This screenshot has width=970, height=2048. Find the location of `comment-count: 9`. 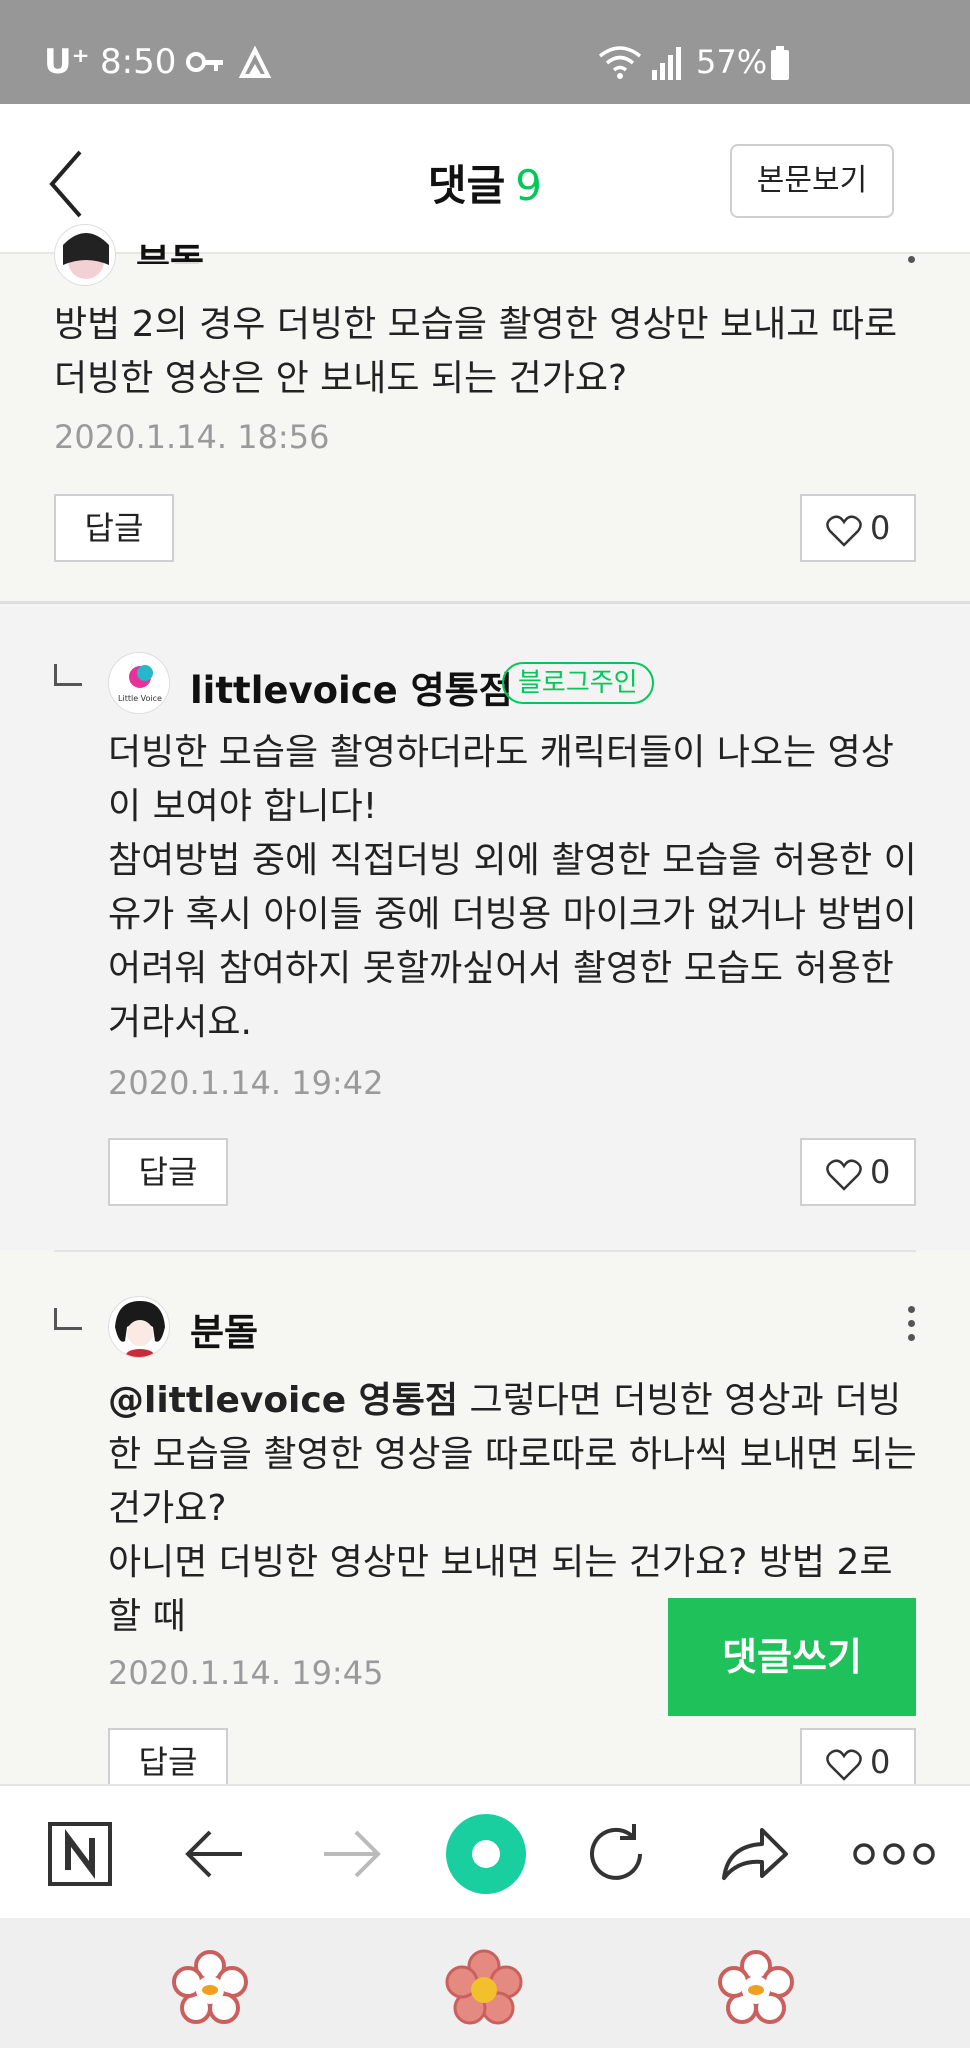

comment-count: 9 is located at coordinates (528, 185).